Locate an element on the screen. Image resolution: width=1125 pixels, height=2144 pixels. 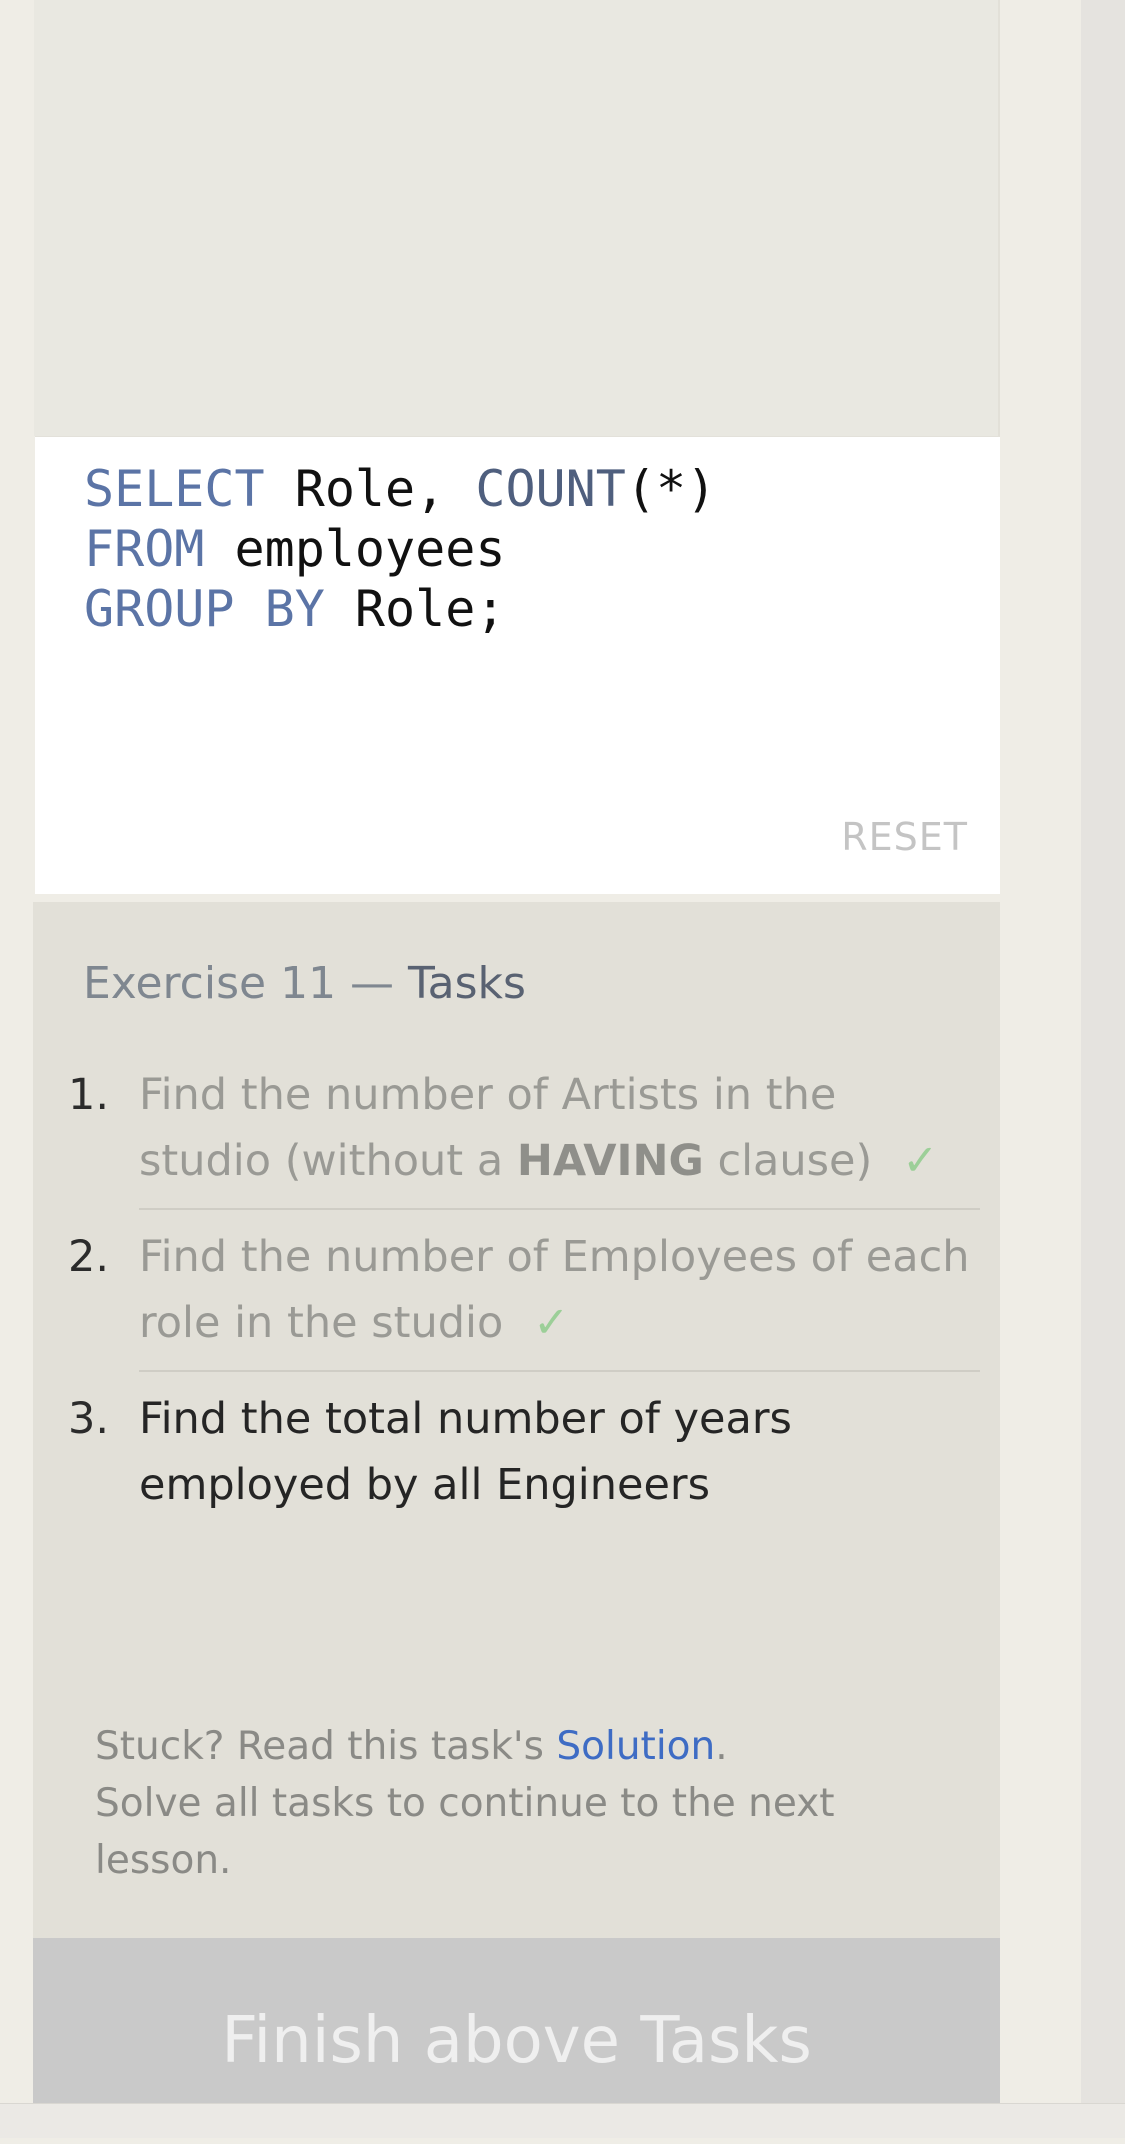
tasks-title-strong: Tasks is located at coordinates (467, 983).